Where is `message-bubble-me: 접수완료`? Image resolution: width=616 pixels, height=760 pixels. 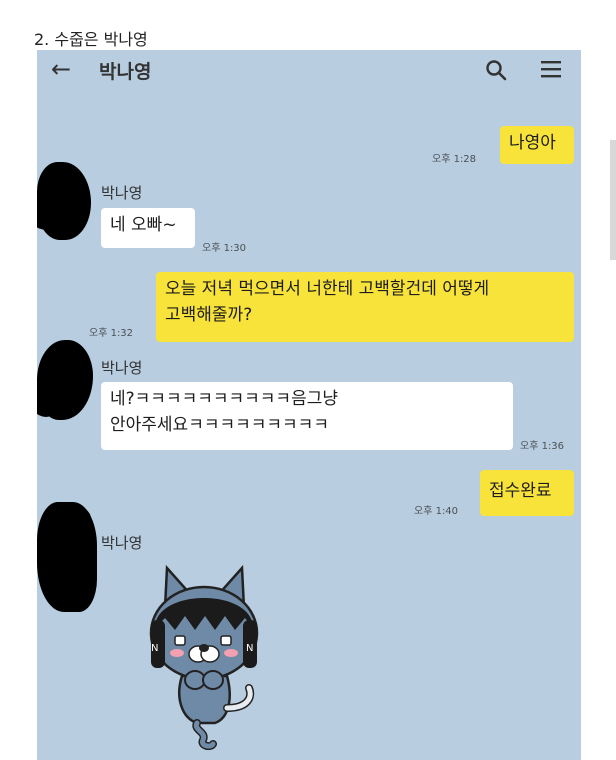 message-bubble-me: 접수완료 is located at coordinates (527, 493).